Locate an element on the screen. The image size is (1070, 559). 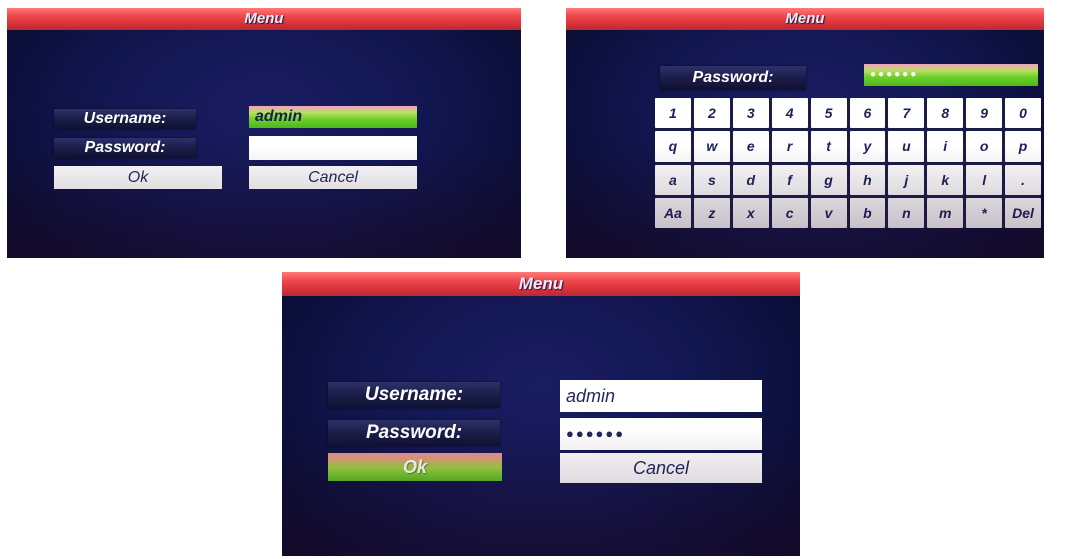
key-asterisk: * is located at coordinates (984, 212).